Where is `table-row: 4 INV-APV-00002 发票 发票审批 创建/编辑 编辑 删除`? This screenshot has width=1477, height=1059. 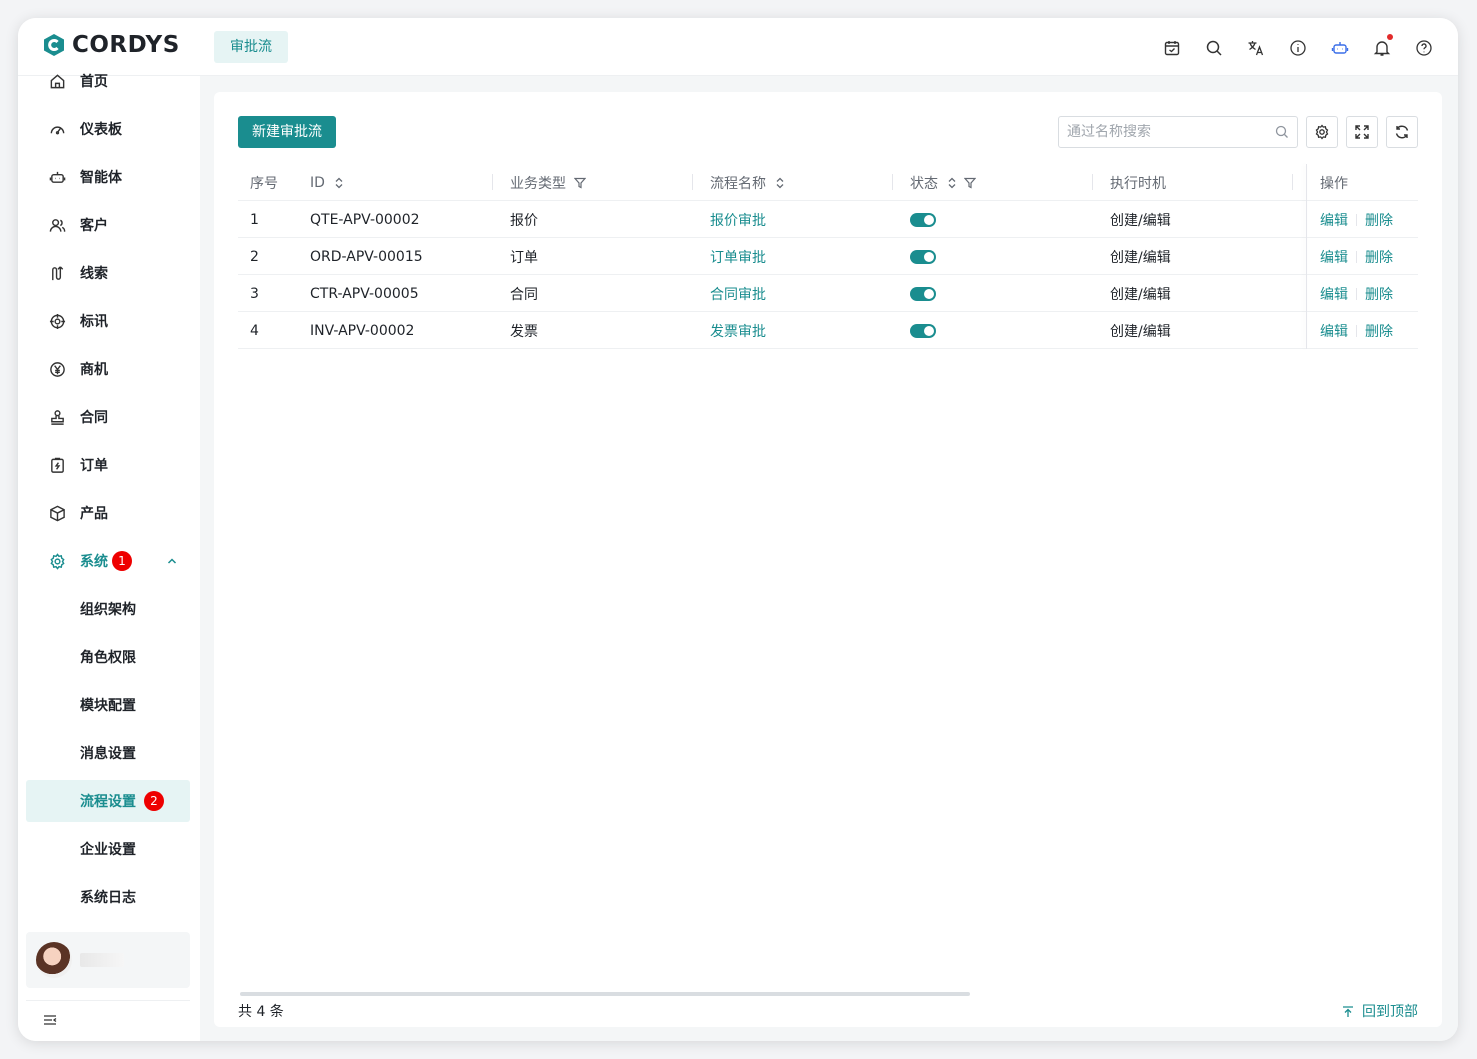
table-row: 4 INV-APV-00002 发票 发票审批 创建/编辑 编辑 删除 is located at coordinates (828, 330).